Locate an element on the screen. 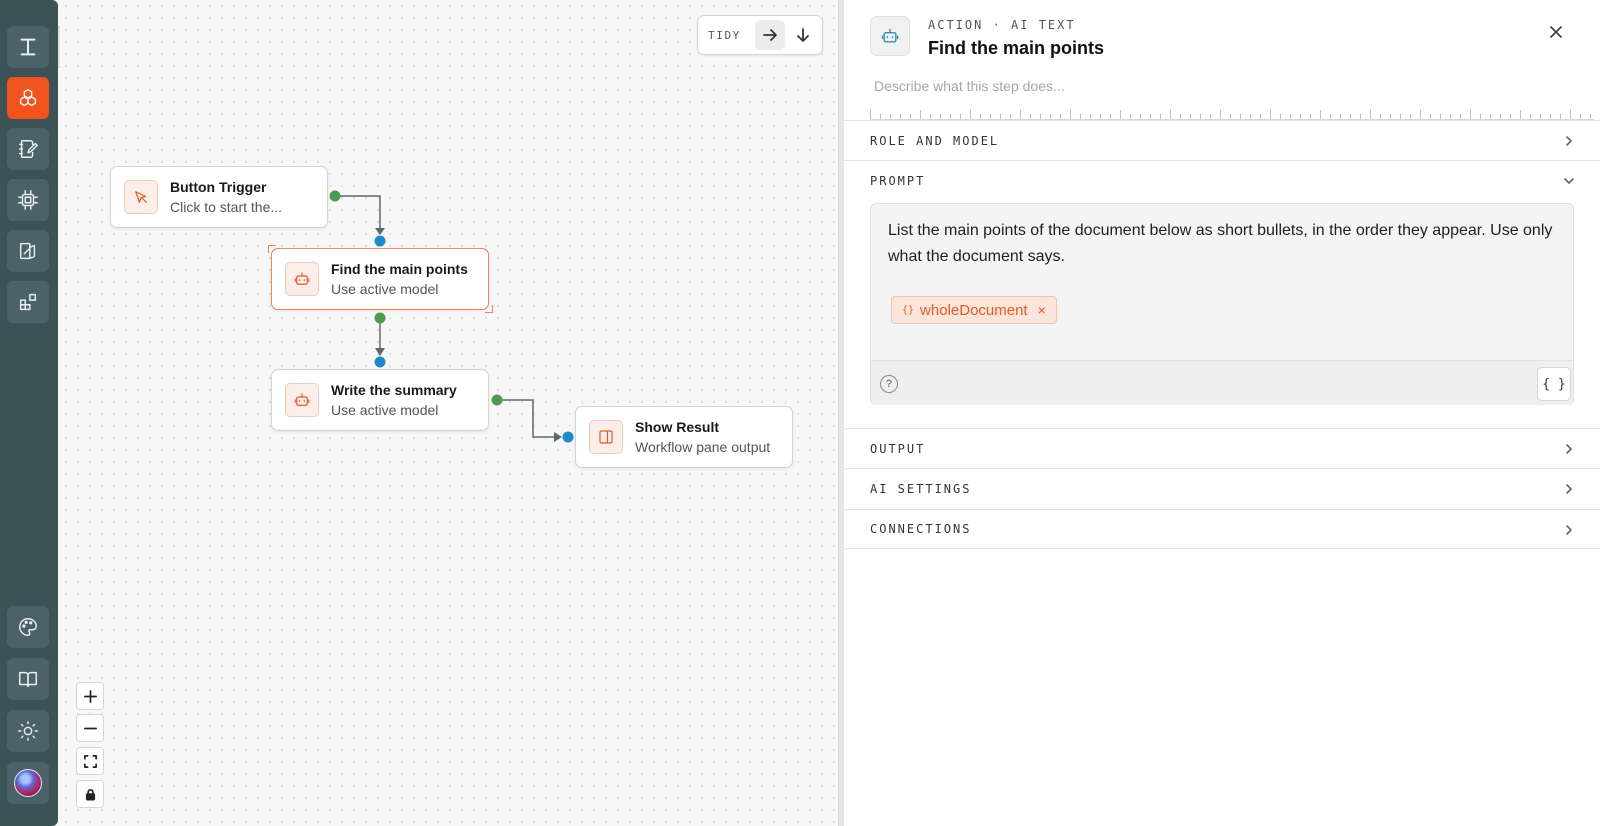 The width and height of the screenshot is (1600, 826). rail-theme-button is located at coordinates (28, 627).